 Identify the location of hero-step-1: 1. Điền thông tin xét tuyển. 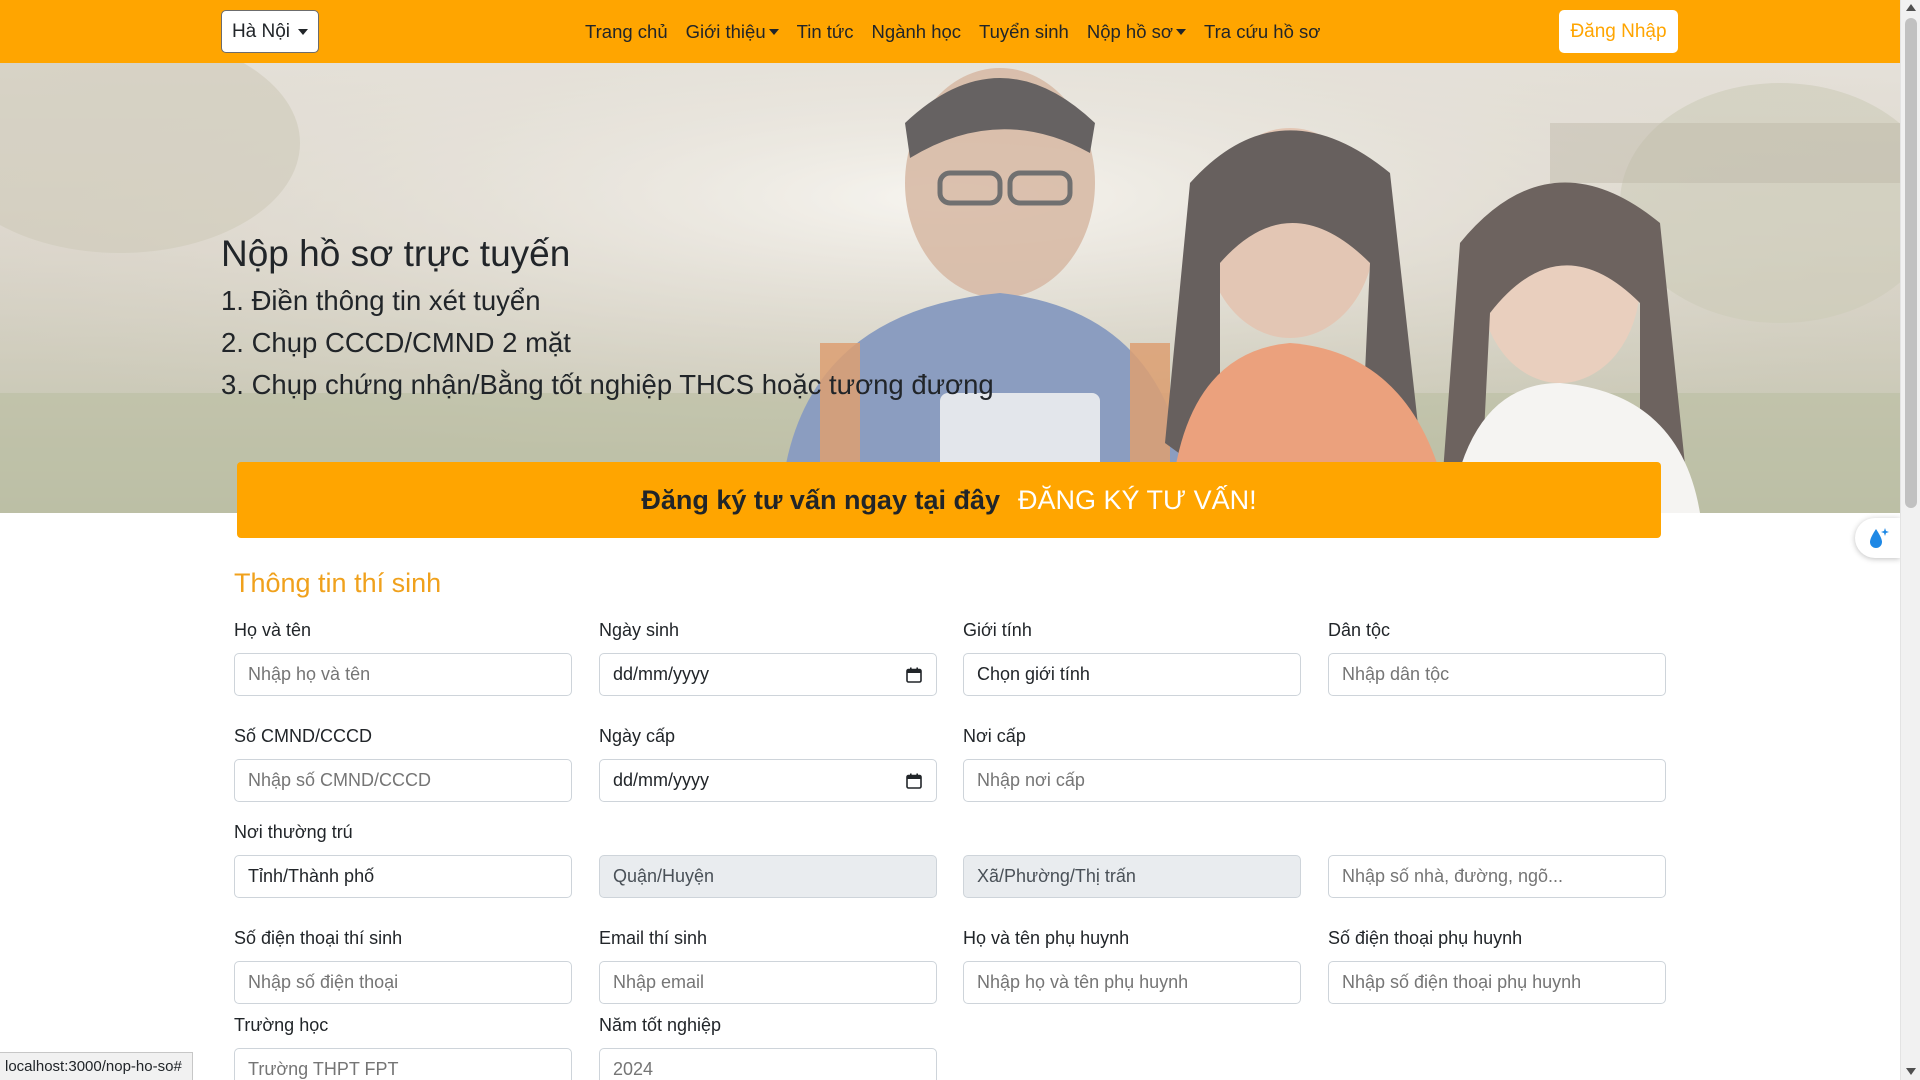
(381, 300).